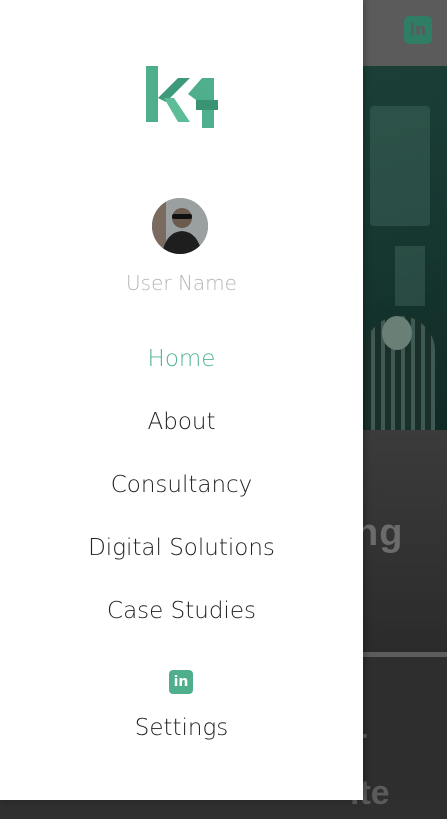 The width and height of the screenshot is (447, 819). I want to click on hero-wall-shape, so click(400, 166).